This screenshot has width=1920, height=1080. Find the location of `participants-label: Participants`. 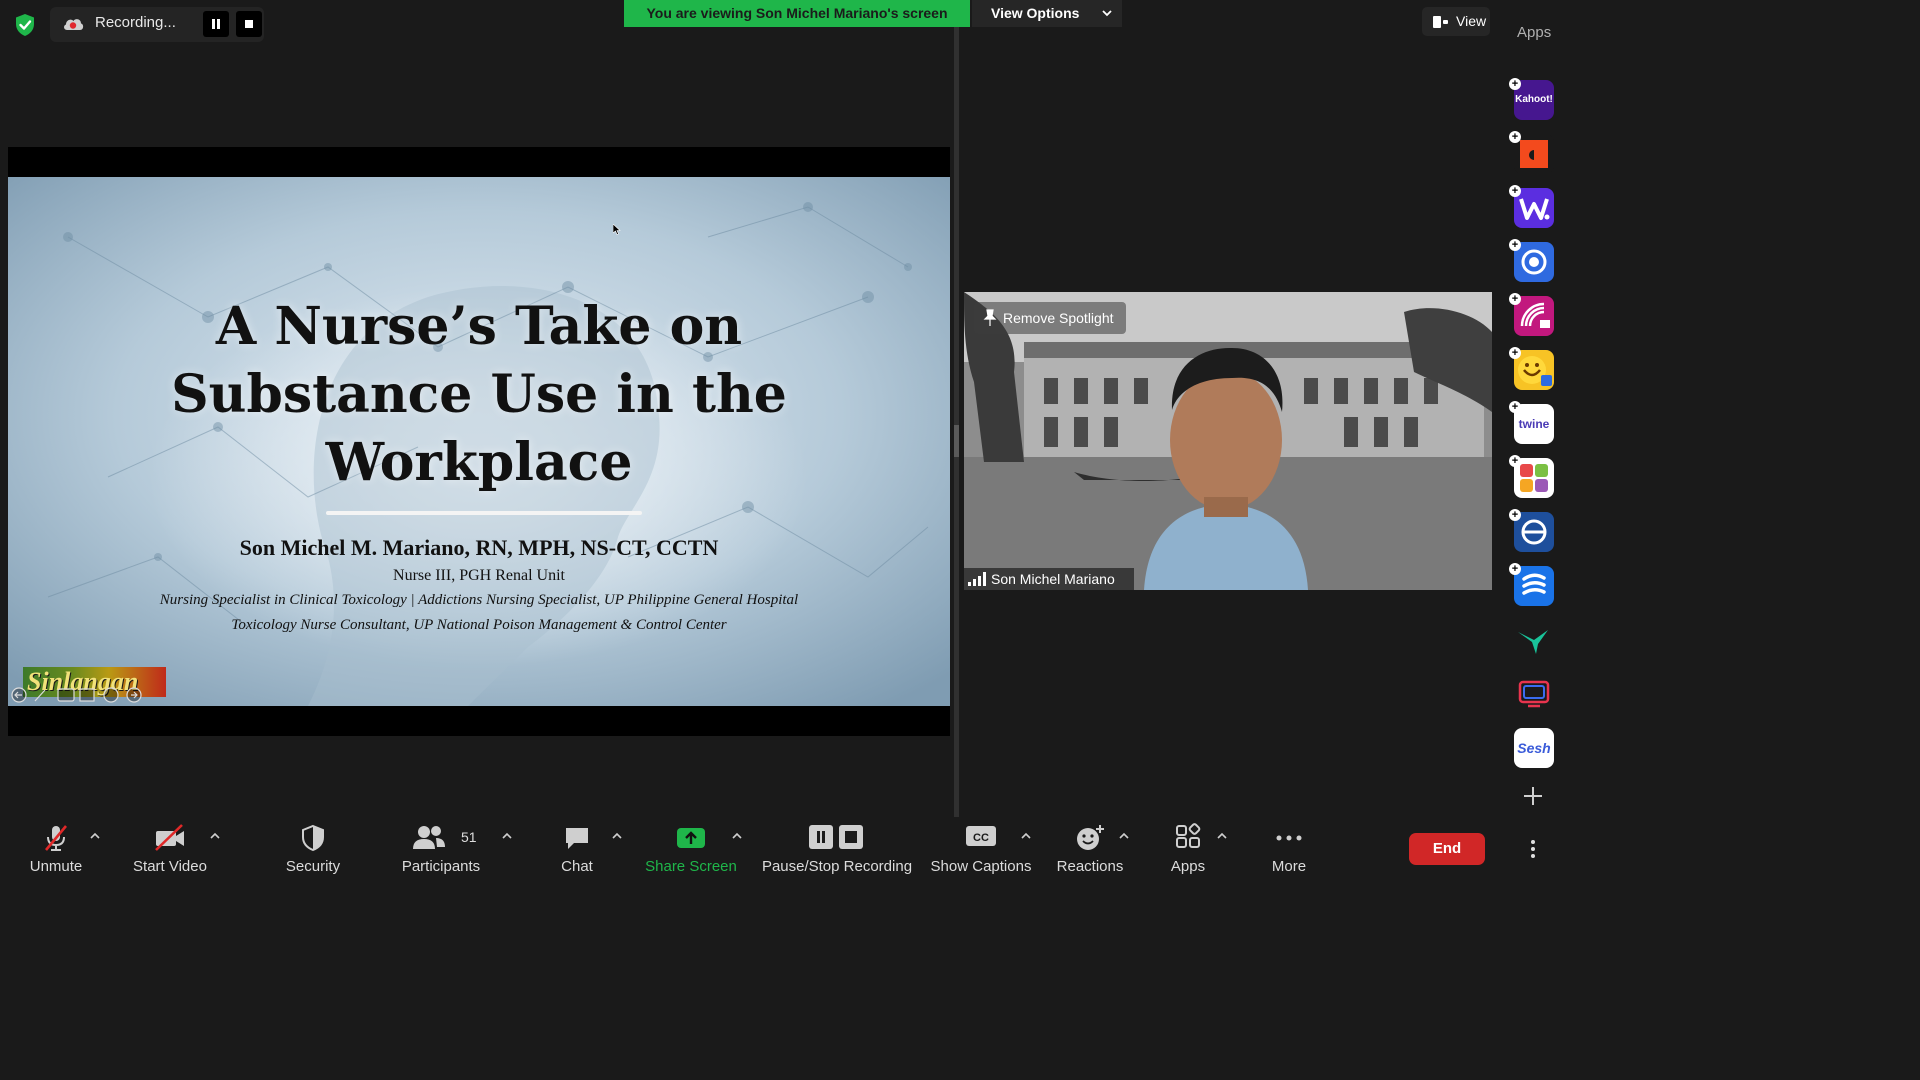

participants-label: Participants is located at coordinates (441, 866).